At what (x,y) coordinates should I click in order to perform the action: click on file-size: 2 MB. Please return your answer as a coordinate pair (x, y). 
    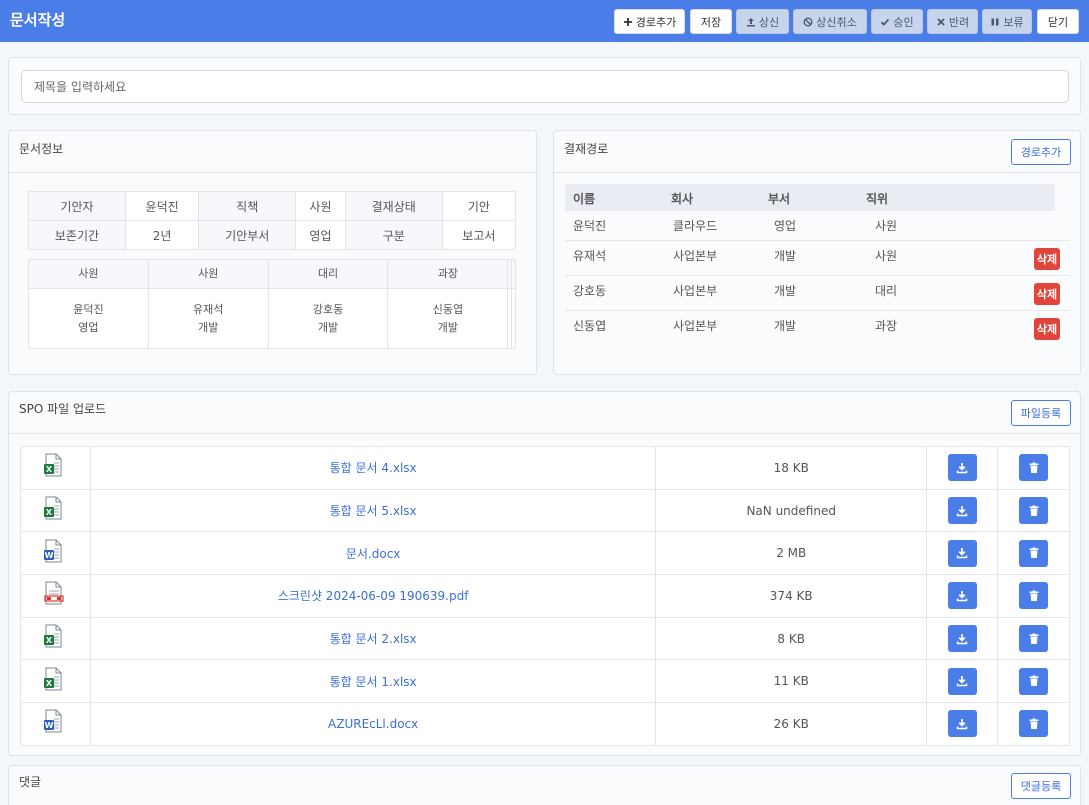
    Looking at the image, I should click on (791, 553).